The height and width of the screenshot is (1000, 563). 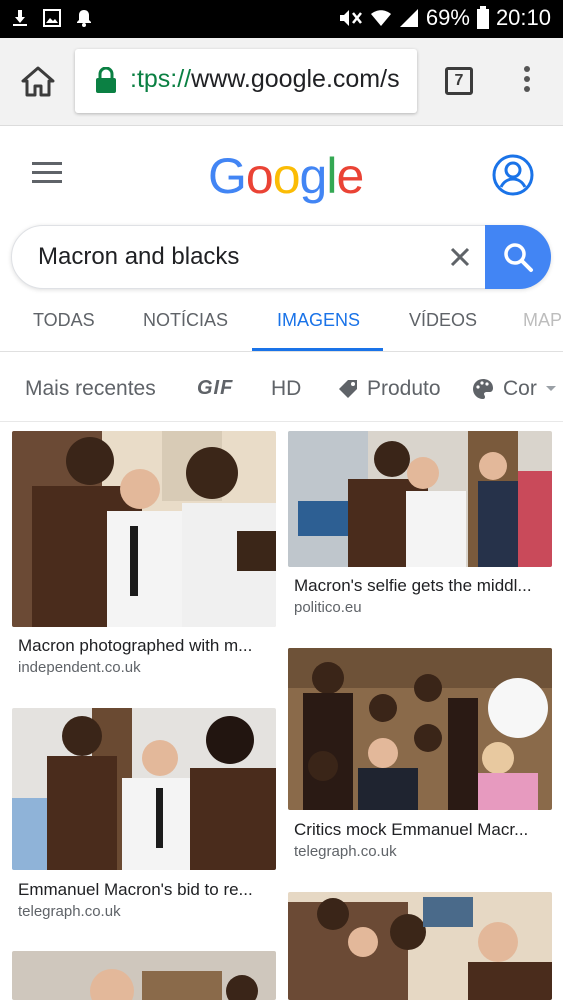 I want to click on filter-hd: HD, so click(x=286, y=389).